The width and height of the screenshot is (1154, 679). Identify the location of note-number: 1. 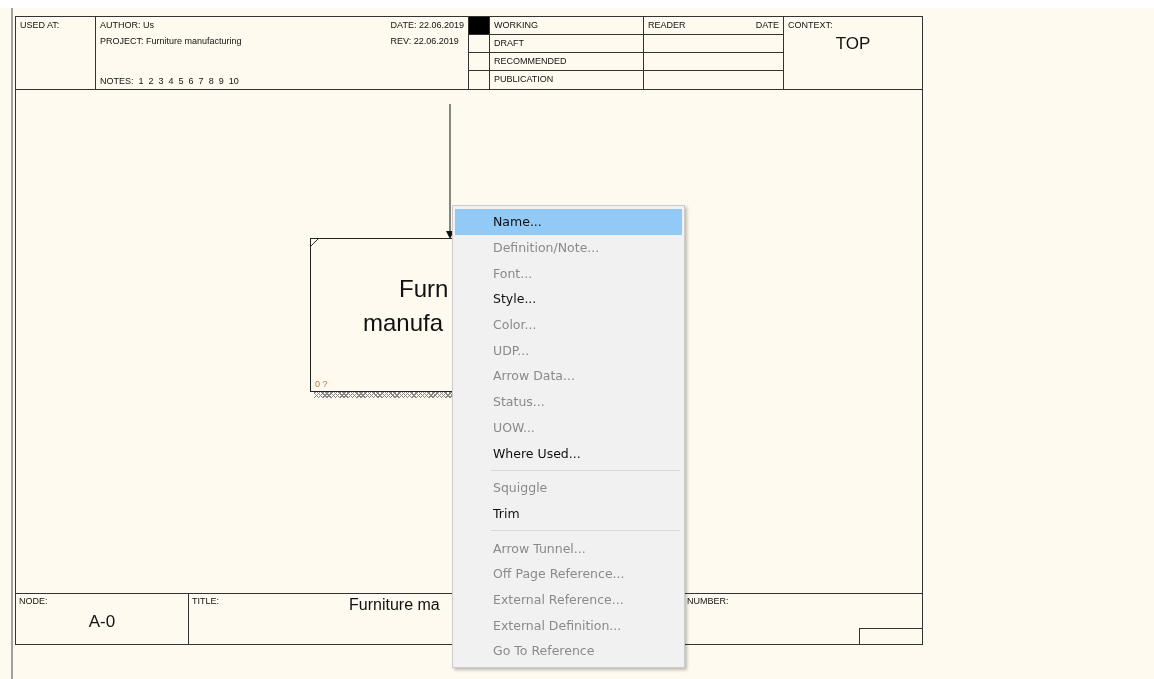
(141, 81).